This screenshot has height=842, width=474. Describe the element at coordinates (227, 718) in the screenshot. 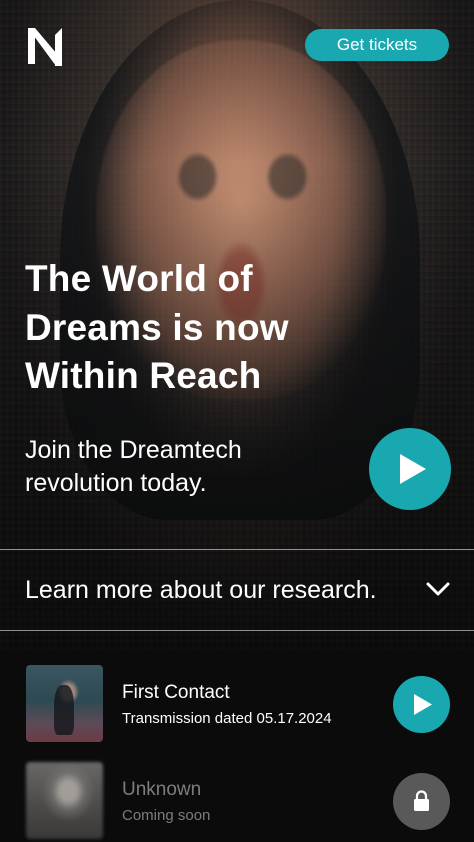

I see `track-subtitle: Transmission dated 05.17.2024` at that location.